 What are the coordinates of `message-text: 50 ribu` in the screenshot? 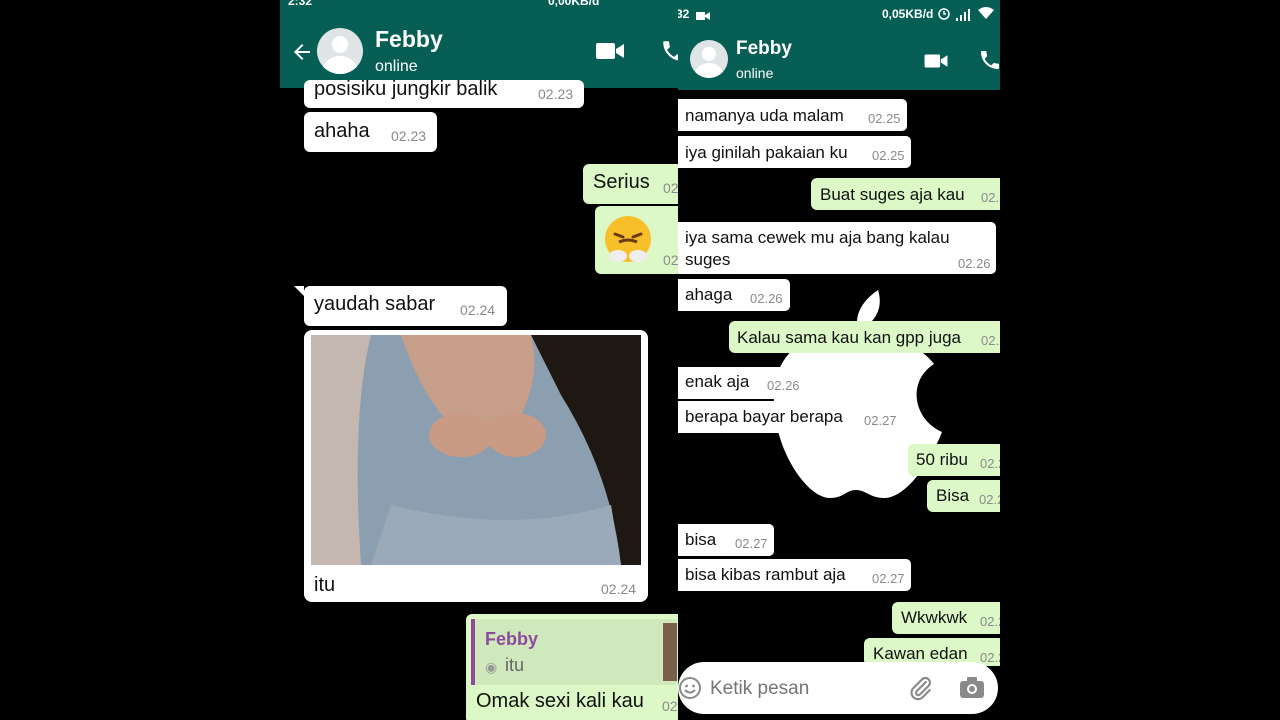 It's located at (942, 459).